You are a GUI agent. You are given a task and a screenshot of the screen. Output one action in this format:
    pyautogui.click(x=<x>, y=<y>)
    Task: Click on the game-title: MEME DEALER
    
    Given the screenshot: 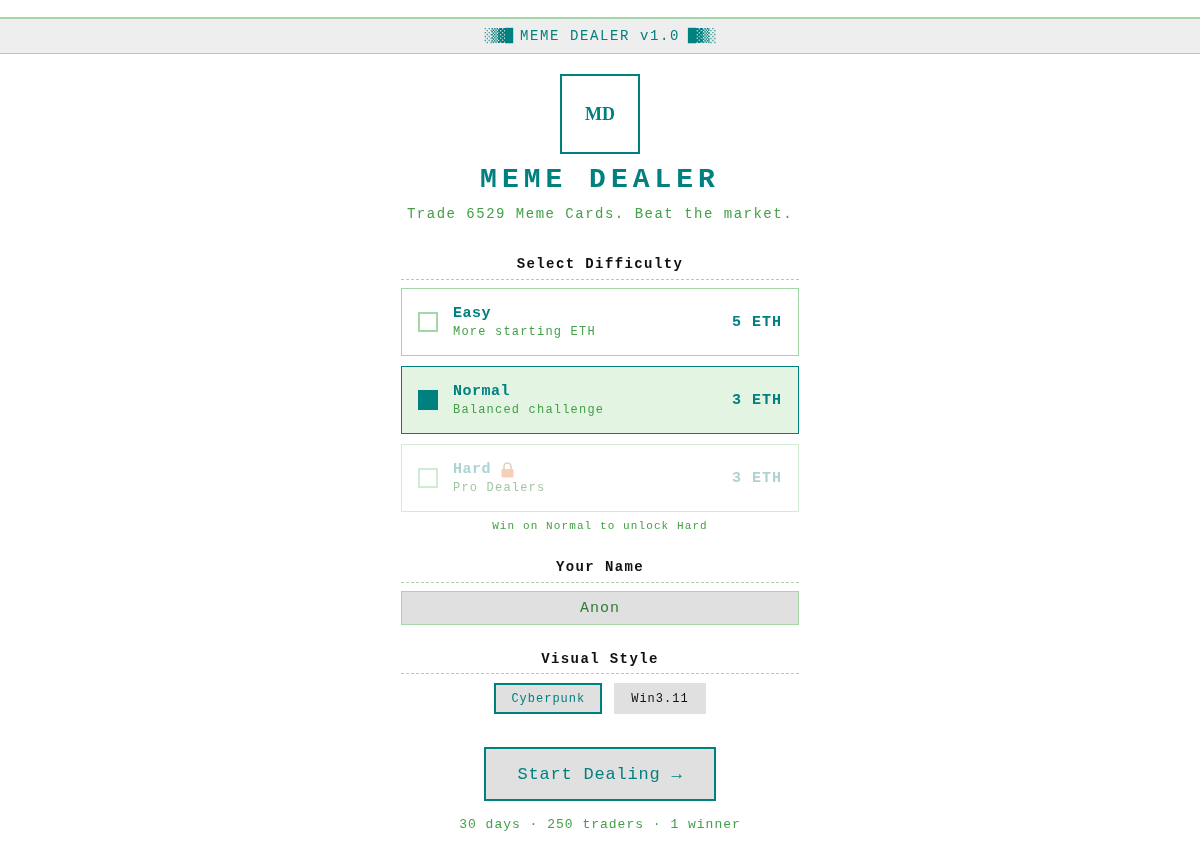 What is the action you would take?
    pyautogui.click(x=600, y=180)
    